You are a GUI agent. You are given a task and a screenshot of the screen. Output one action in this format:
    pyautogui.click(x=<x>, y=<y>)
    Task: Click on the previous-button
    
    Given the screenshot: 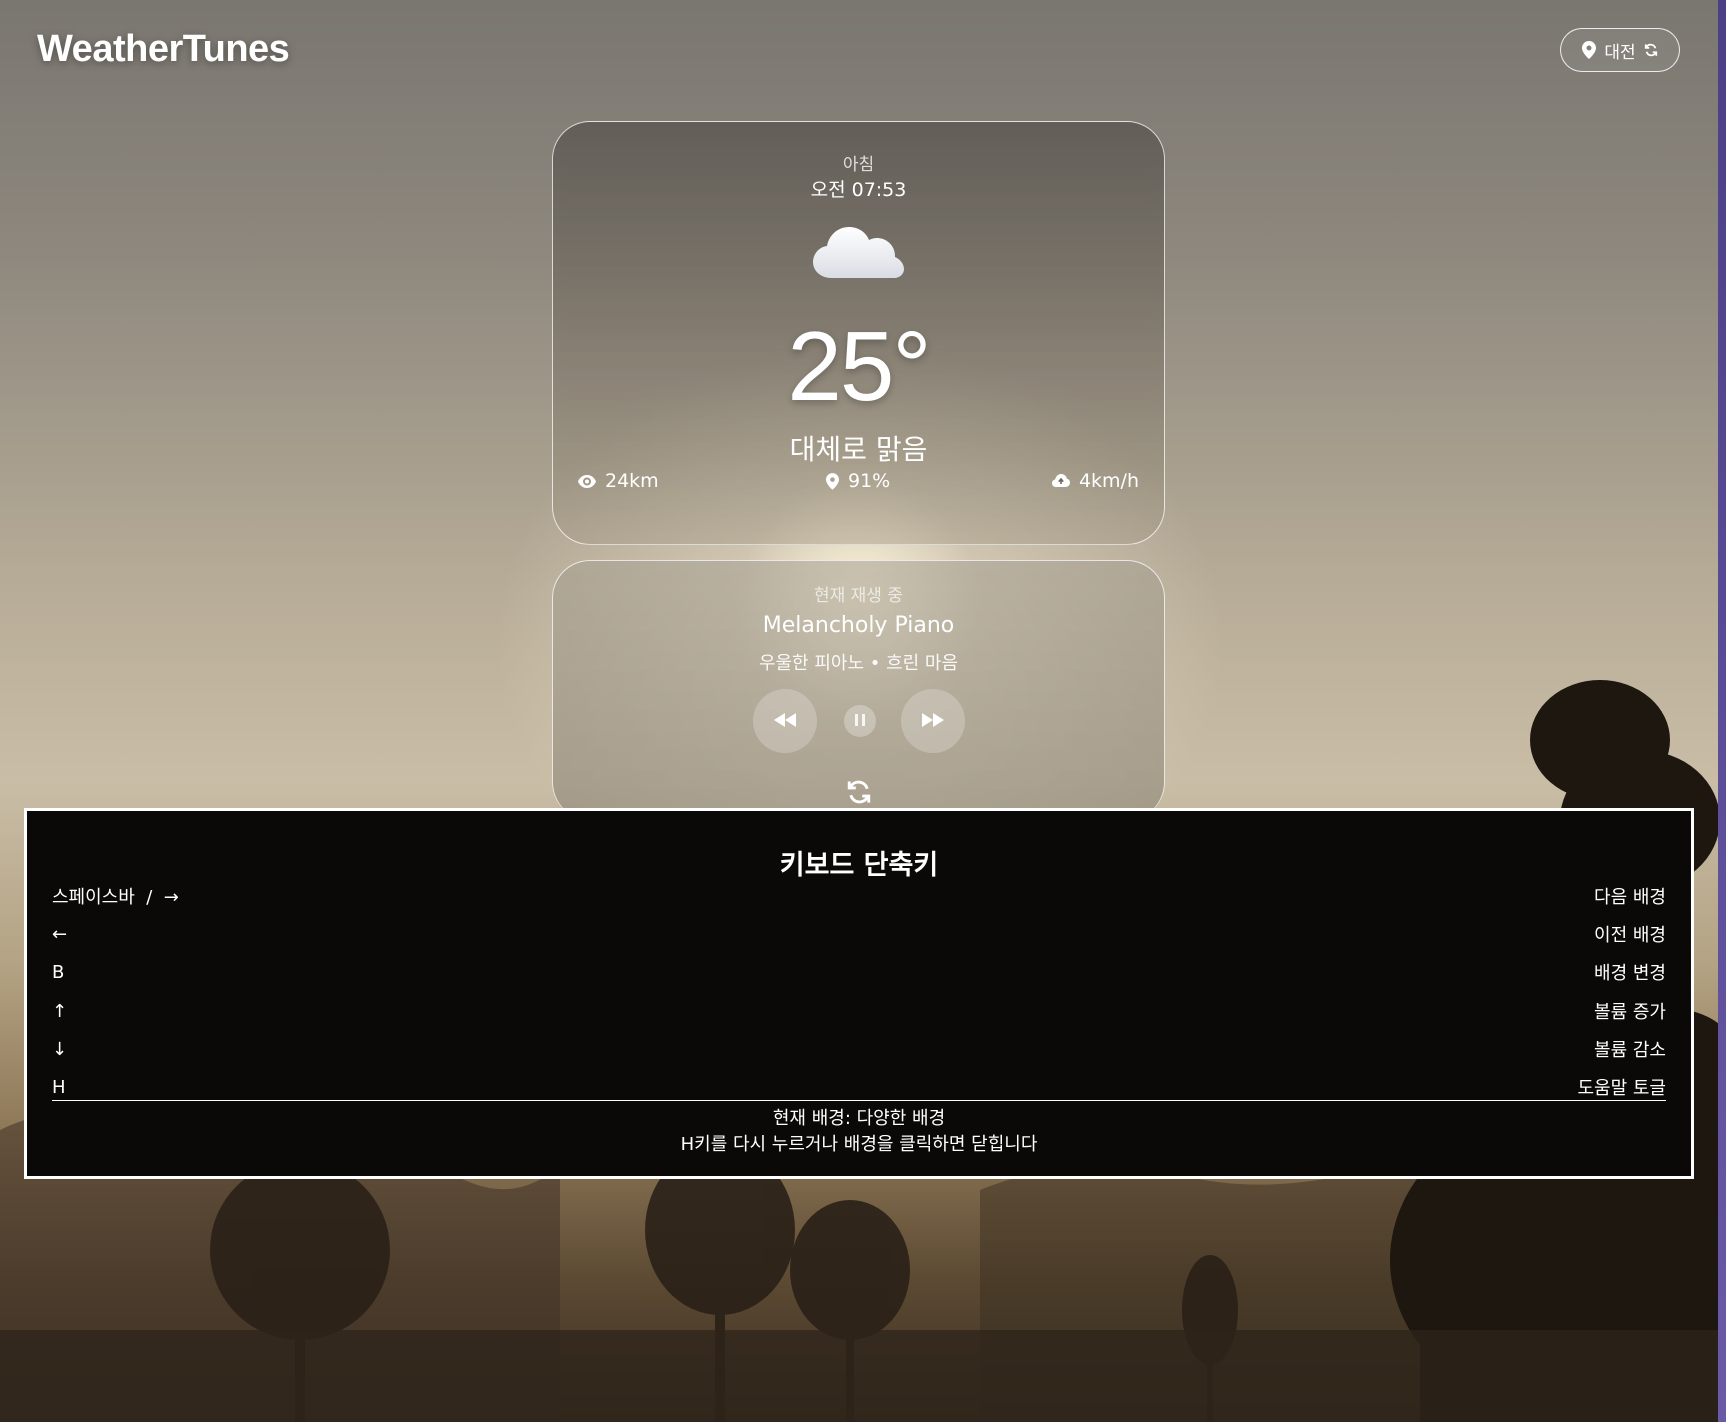 What is the action you would take?
    pyautogui.click(x=785, y=721)
    